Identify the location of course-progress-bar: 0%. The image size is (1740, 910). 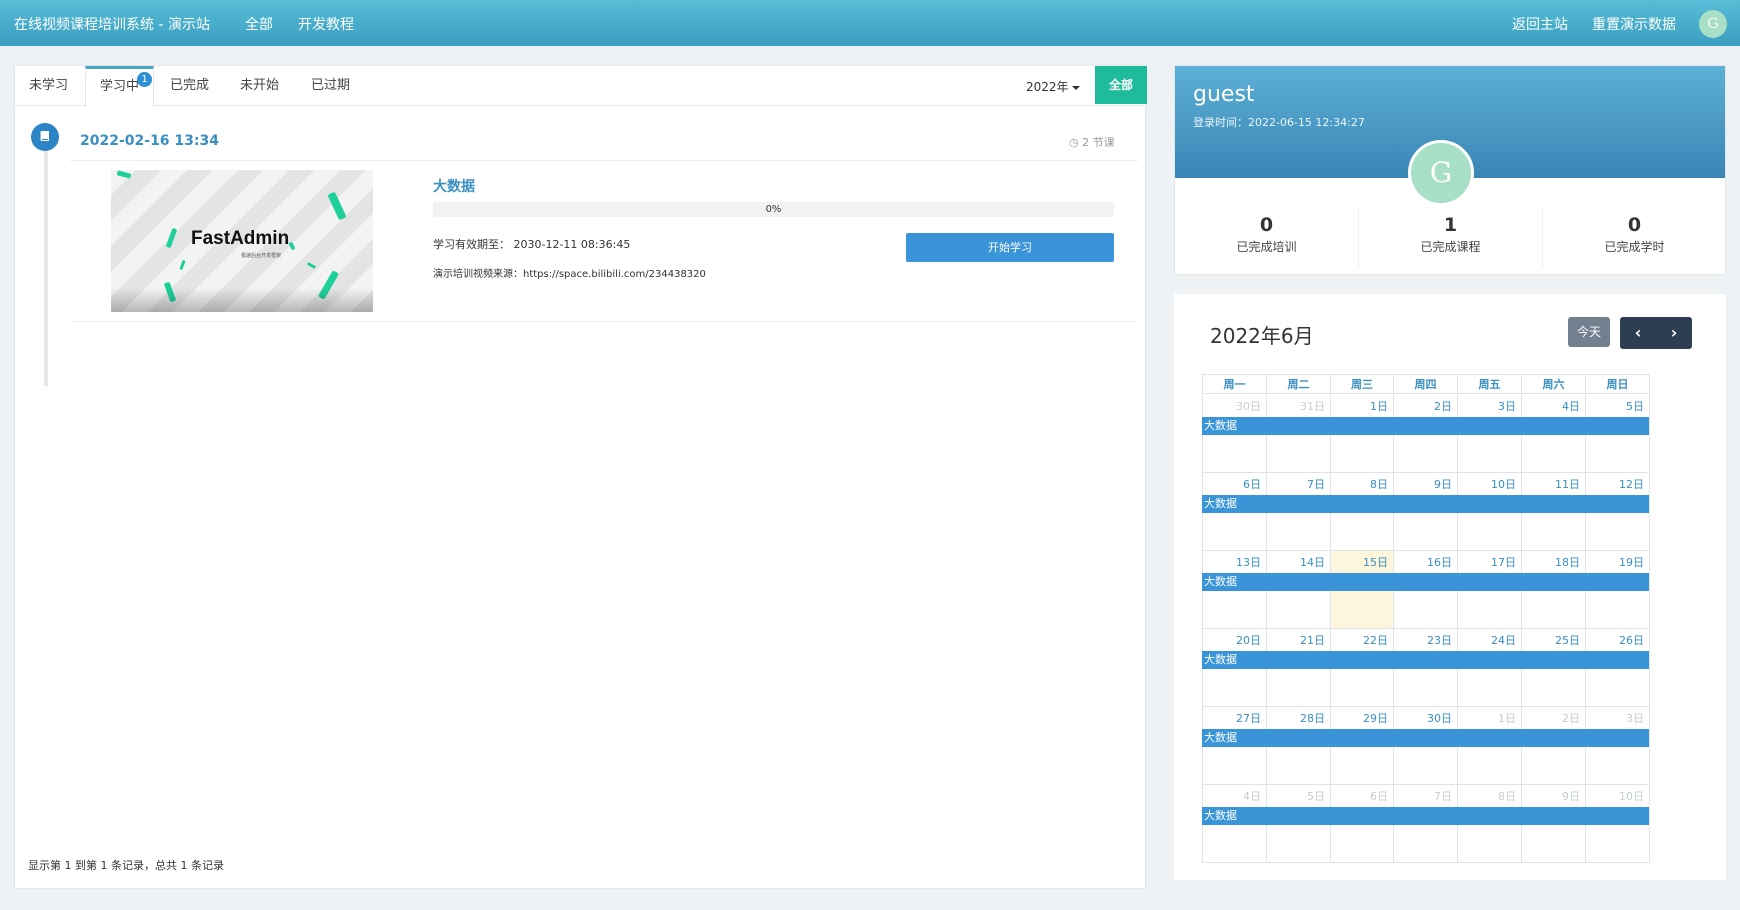
(773, 209).